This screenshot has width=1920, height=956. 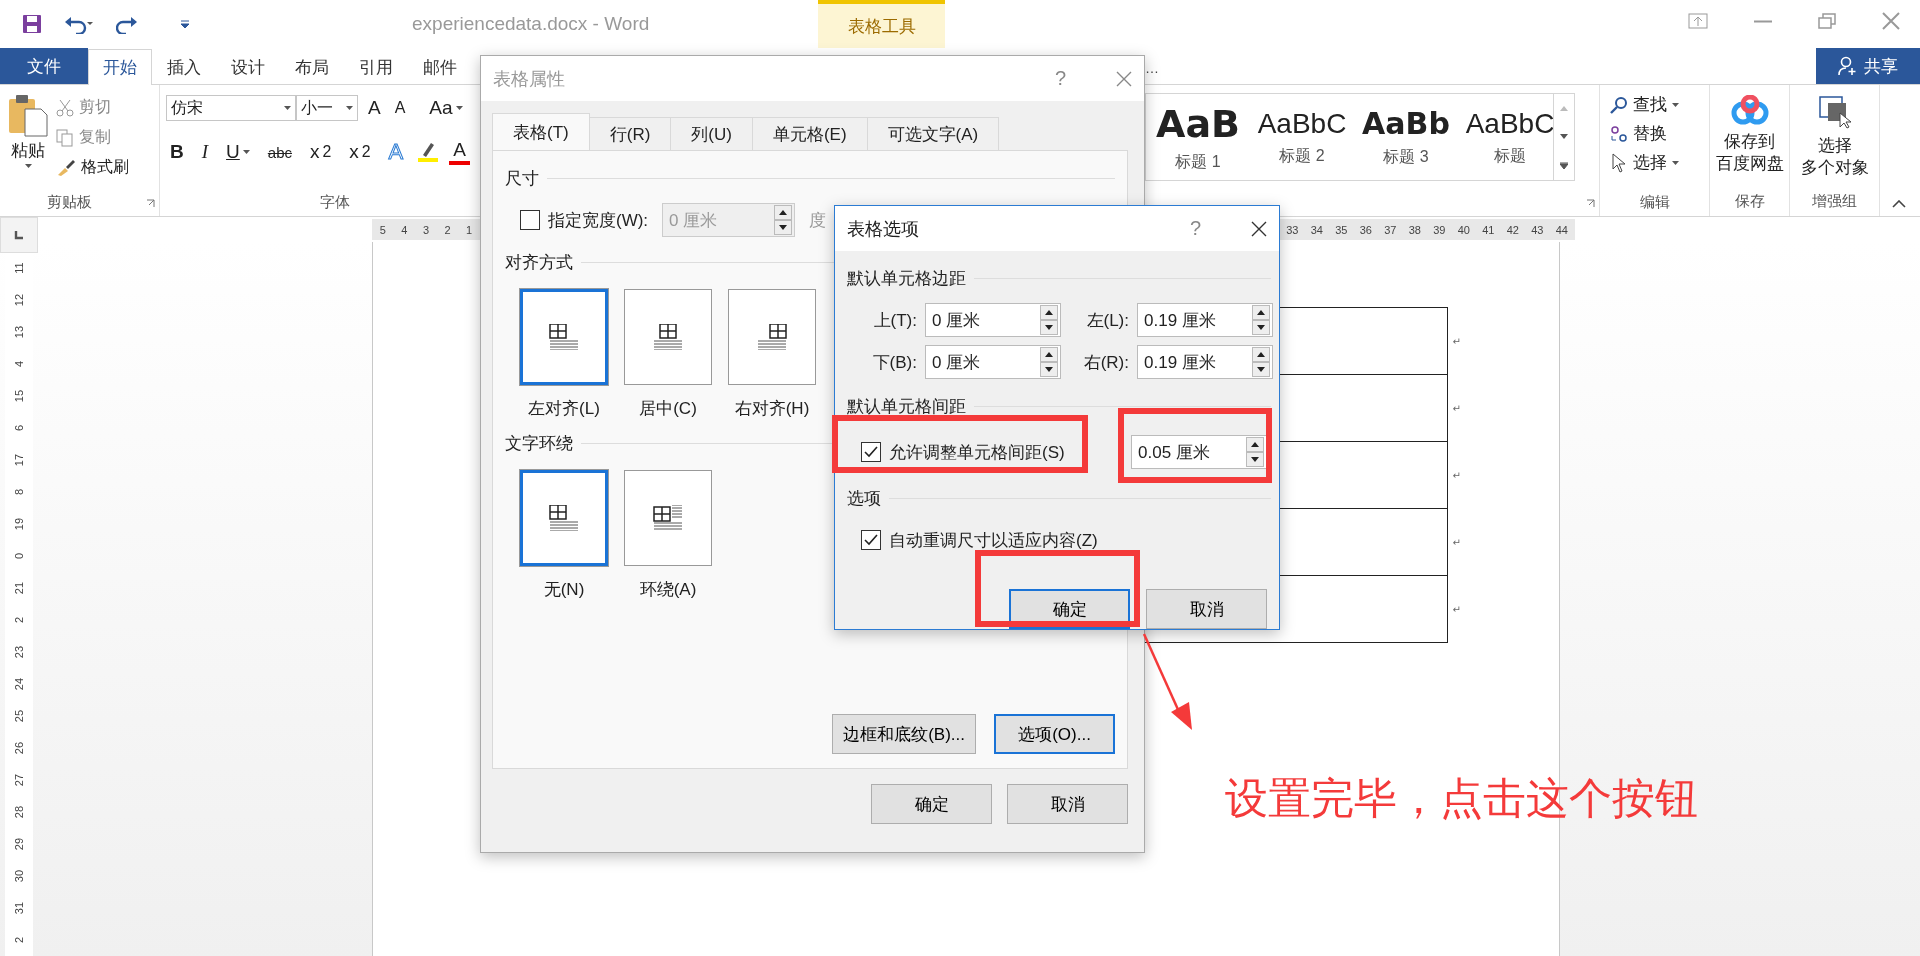 I want to click on font-size-field: 小一, so click(x=327, y=108).